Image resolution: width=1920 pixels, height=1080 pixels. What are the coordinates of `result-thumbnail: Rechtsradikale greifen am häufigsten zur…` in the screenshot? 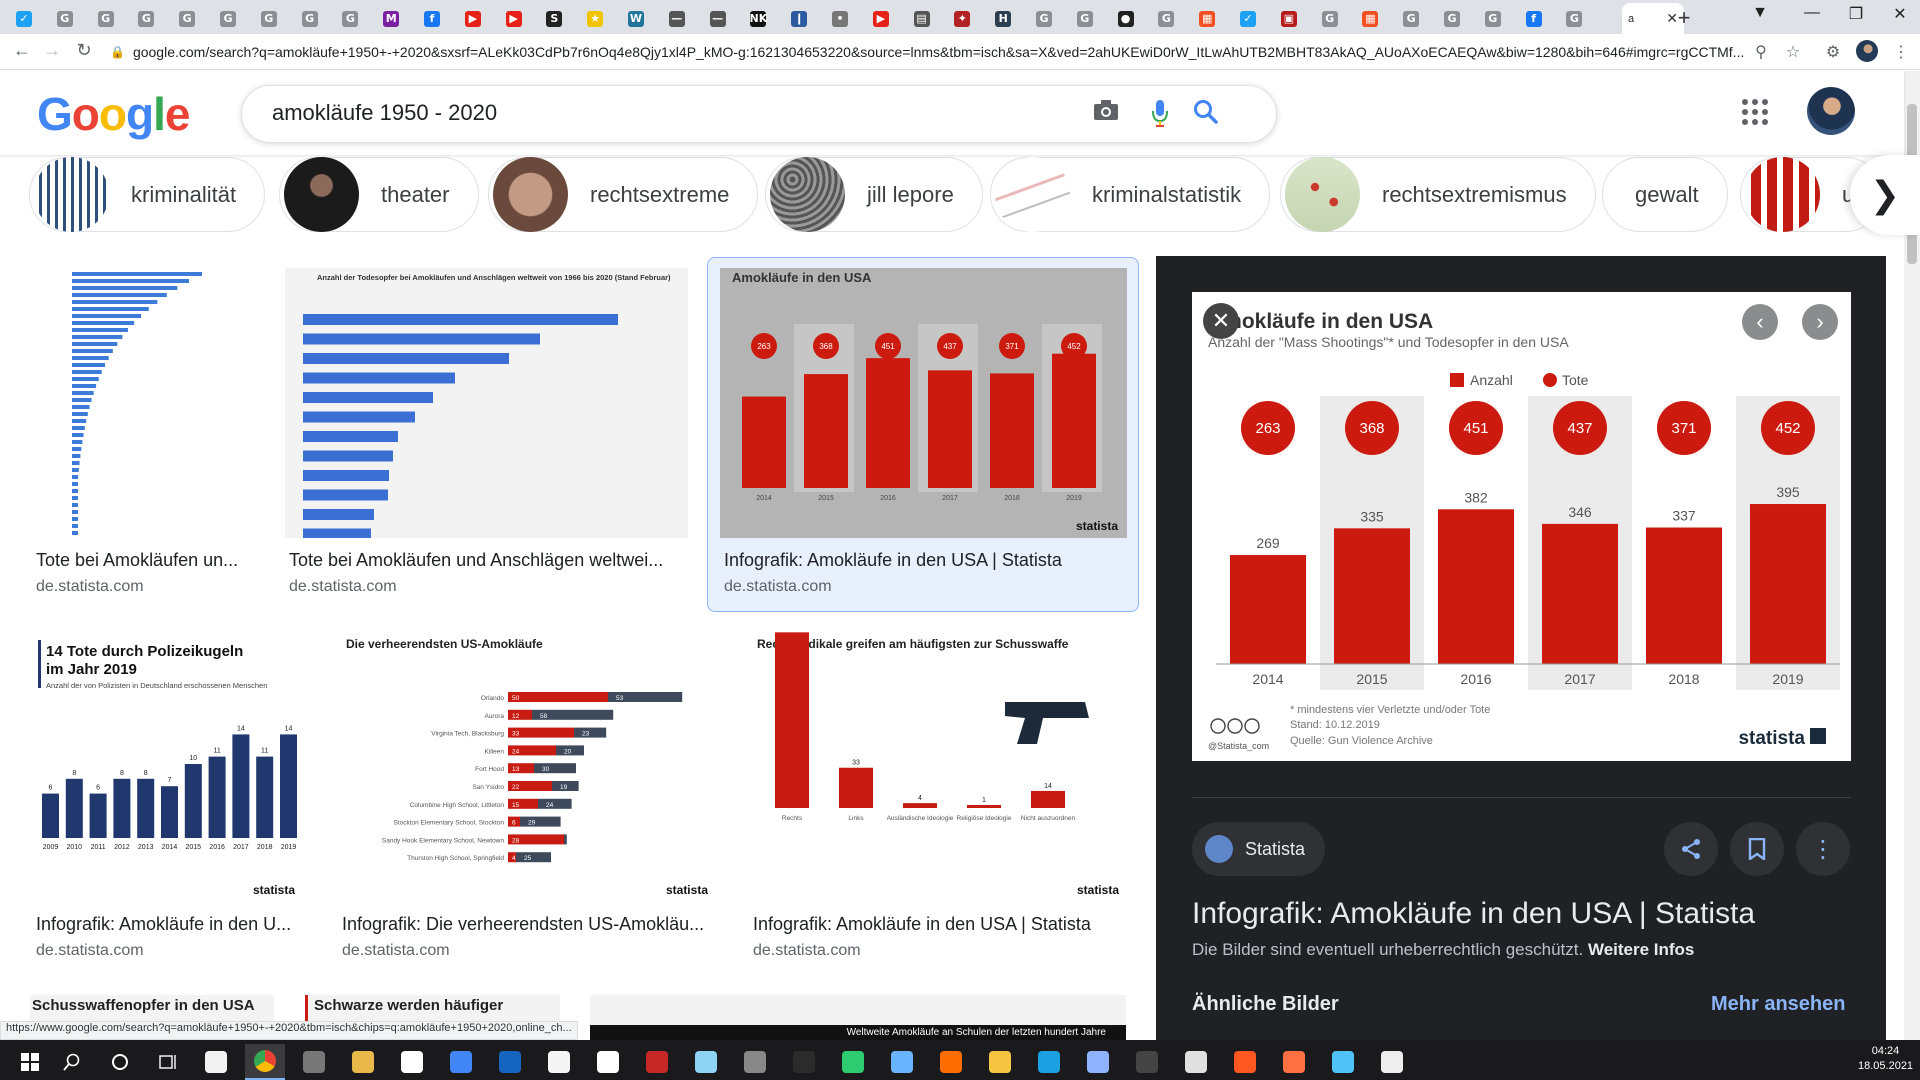 It's located at (937, 767).